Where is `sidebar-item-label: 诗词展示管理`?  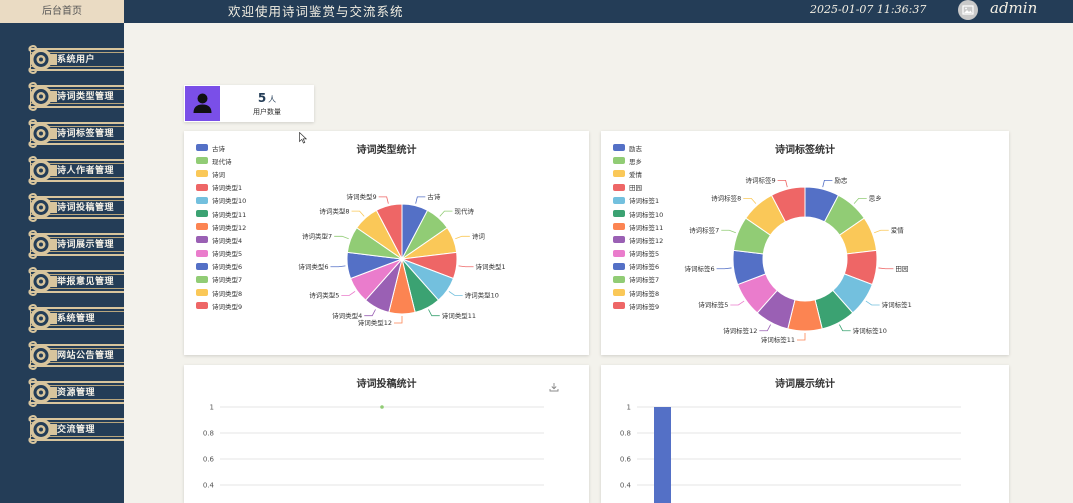
sidebar-item-label: 诗词展示管理 is located at coordinates (86, 245).